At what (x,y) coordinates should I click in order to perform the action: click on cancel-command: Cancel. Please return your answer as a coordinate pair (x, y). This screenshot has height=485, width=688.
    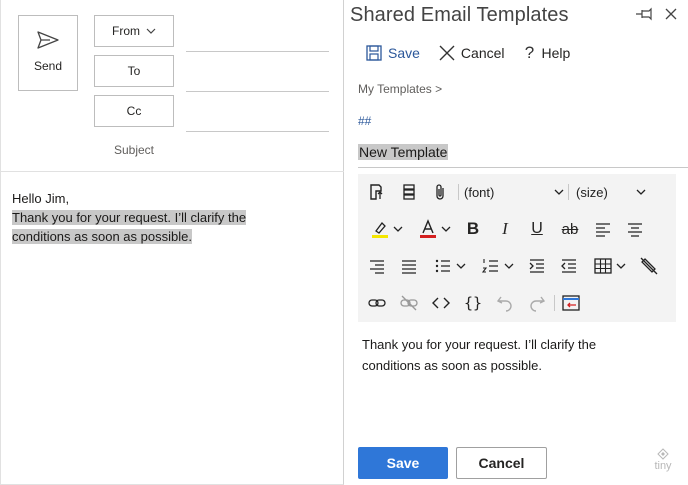
    Looking at the image, I should click on (471, 53).